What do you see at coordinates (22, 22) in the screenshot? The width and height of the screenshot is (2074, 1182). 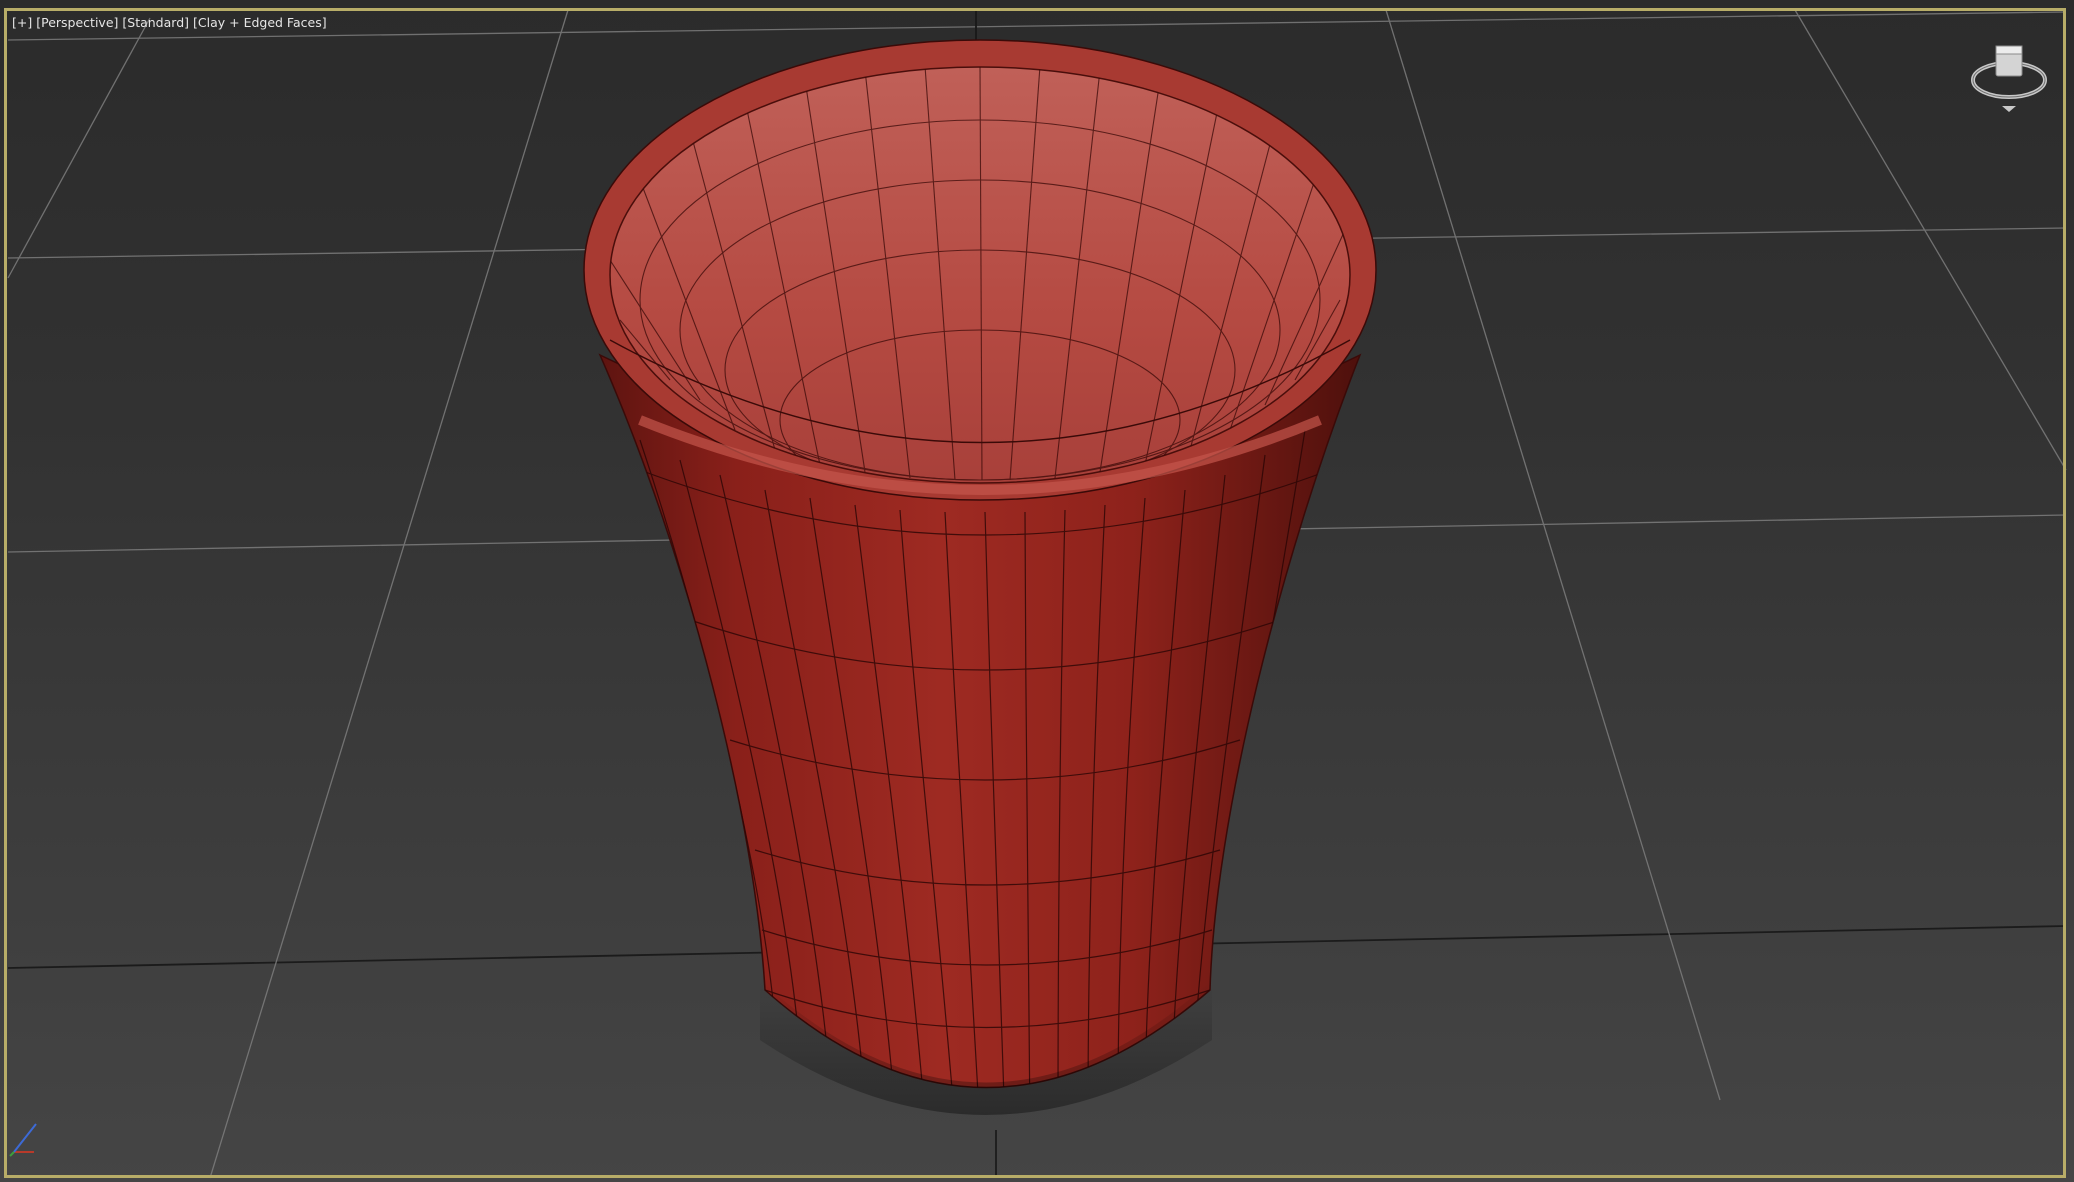 I see `viewport-menu-button: [+]` at bounding box center [22, 22].